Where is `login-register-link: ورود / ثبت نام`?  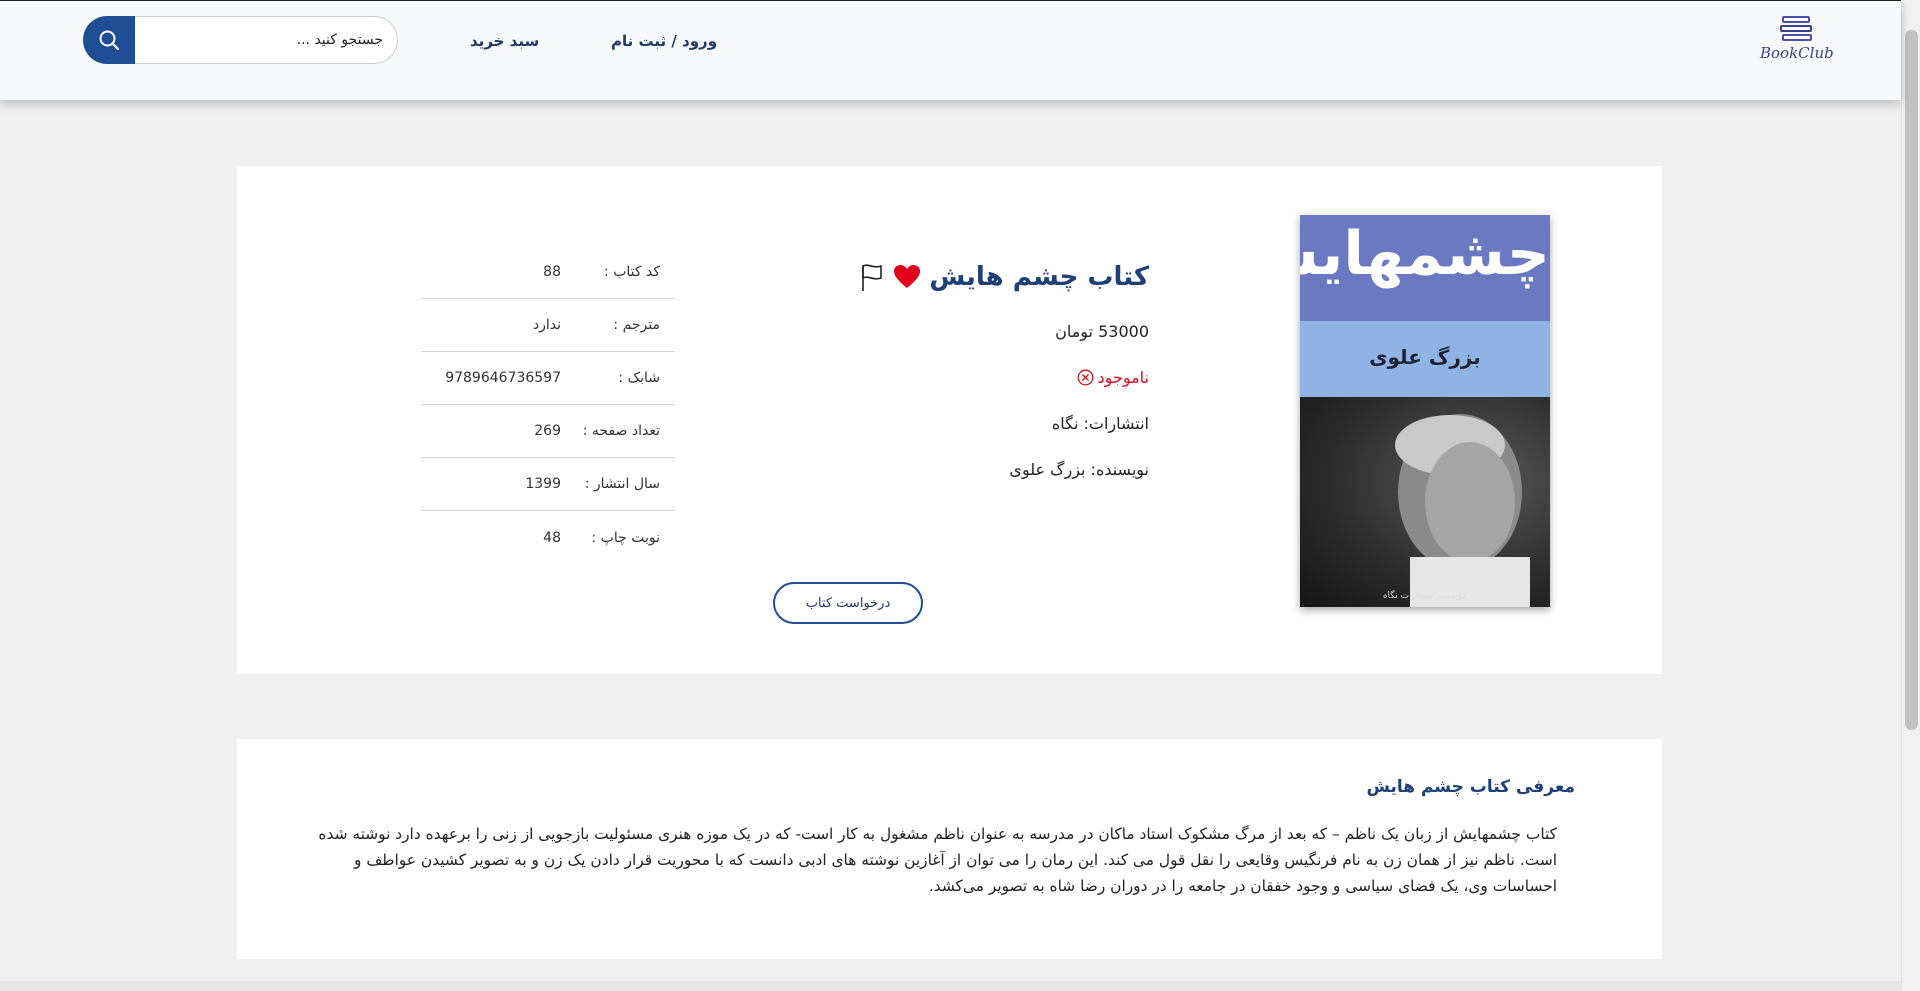
login-register-link: ورود / ثبت نام is located at coordinates (664, 41).